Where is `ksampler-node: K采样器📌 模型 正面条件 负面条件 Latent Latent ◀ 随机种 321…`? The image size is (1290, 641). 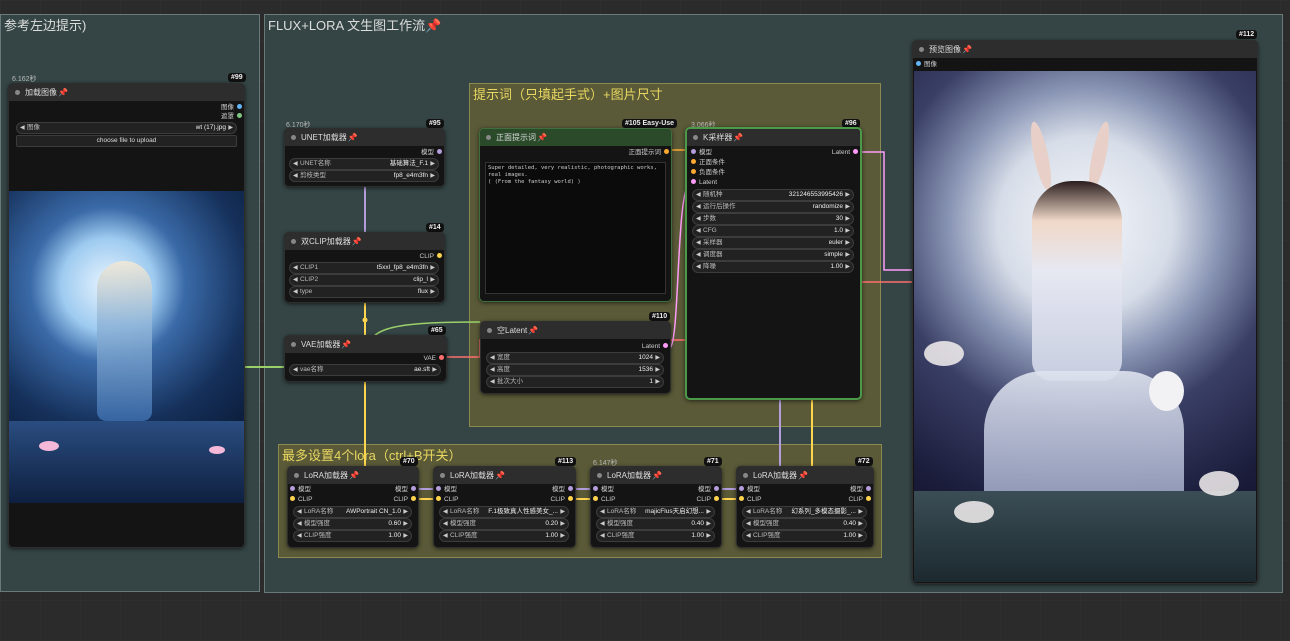
ksampler-node: K采样器📌 模型 正面条件 负面条件 Latent Latent ◀ 随机种 321… is located at coordinates (773, 263).